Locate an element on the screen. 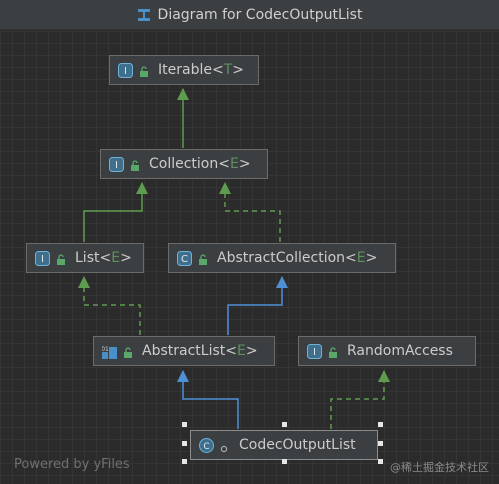 The height and width of the screenshot is (484, 499). class-icon: C is located at coordinates (206, 445).